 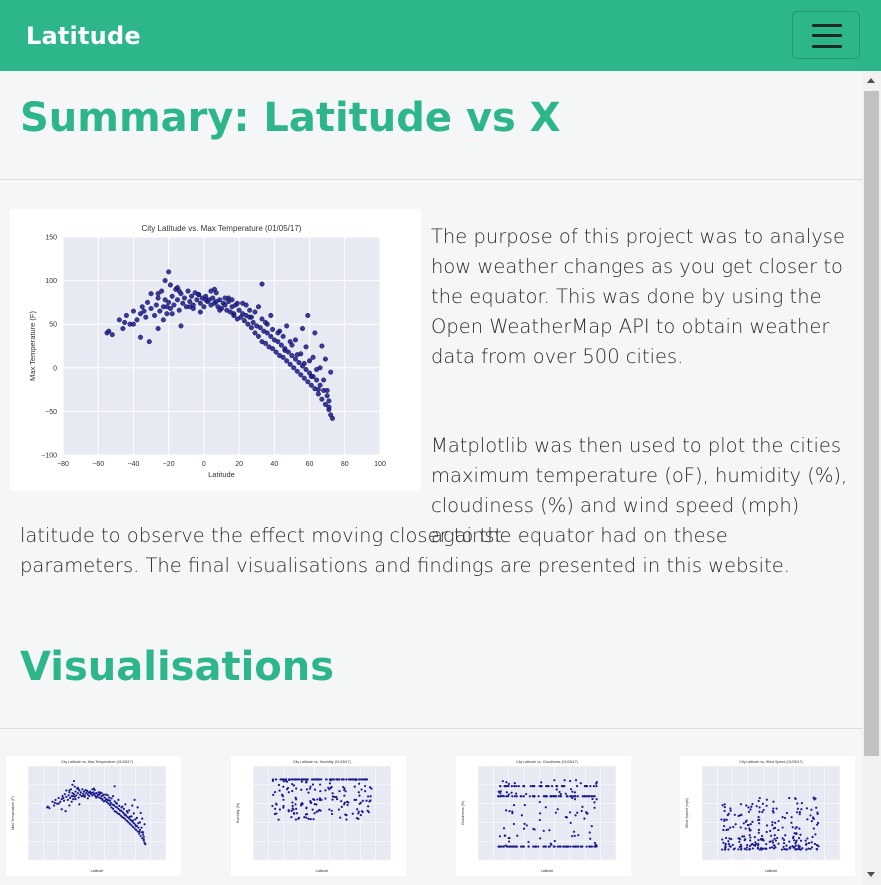 What do you see at coordinates (322, 762) in the screenshot?
I see `thumb-title: City Latitude vs. Humidity (01/05/17)` at bounding box center [322, 762].